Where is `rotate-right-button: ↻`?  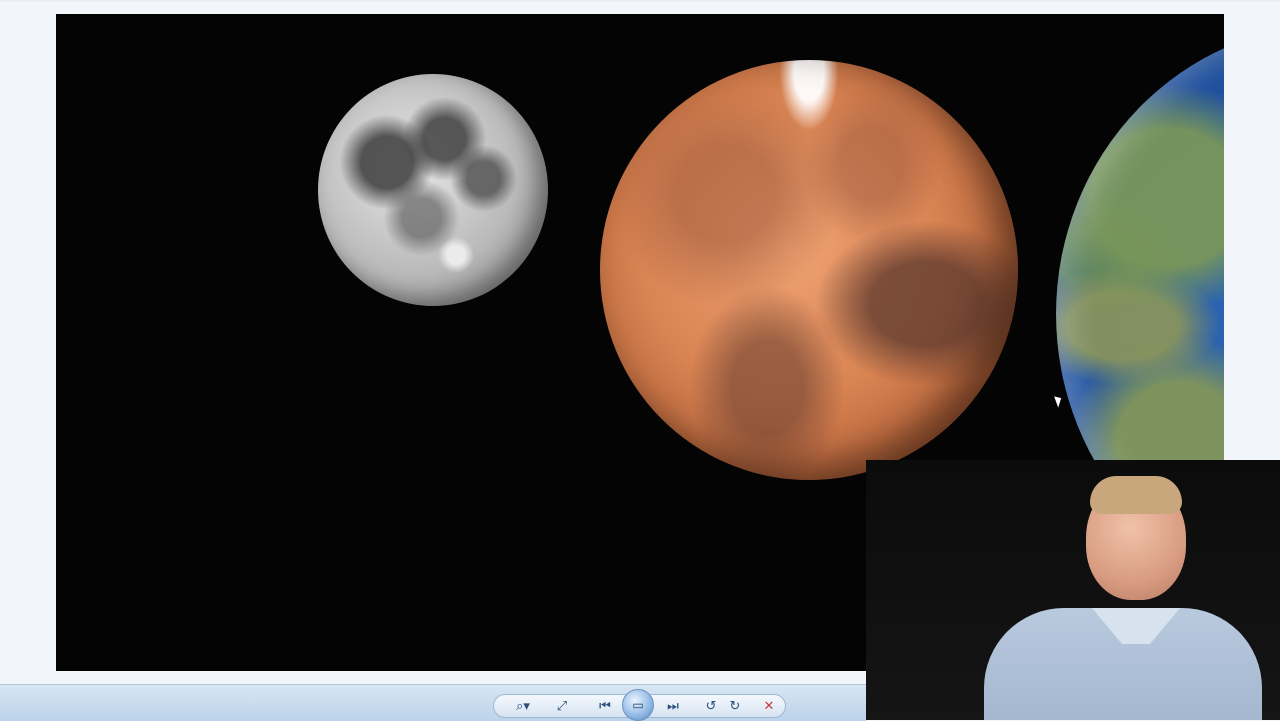
rotate-right-button: ↻ is located at coordinates (735, 706).